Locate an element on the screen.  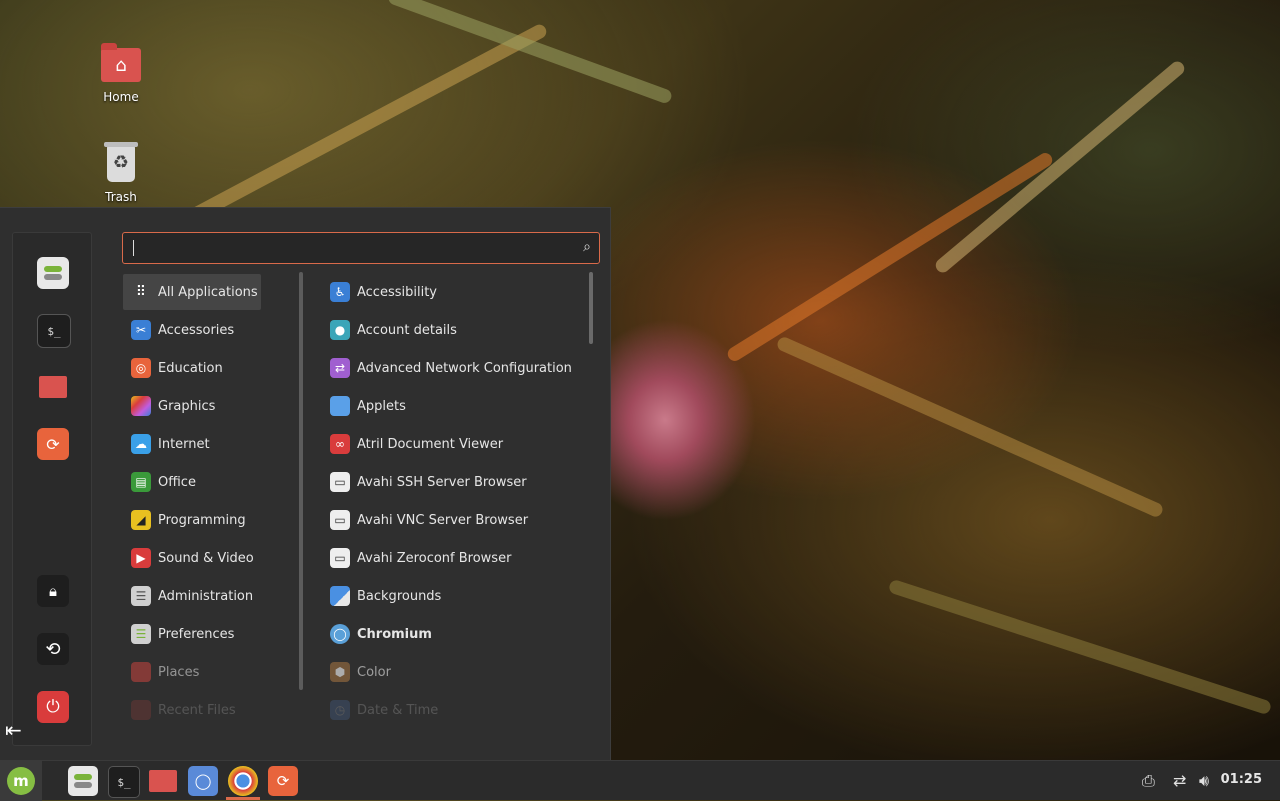
category-programming: ◢ Programming is located at coordinates (192, 520).